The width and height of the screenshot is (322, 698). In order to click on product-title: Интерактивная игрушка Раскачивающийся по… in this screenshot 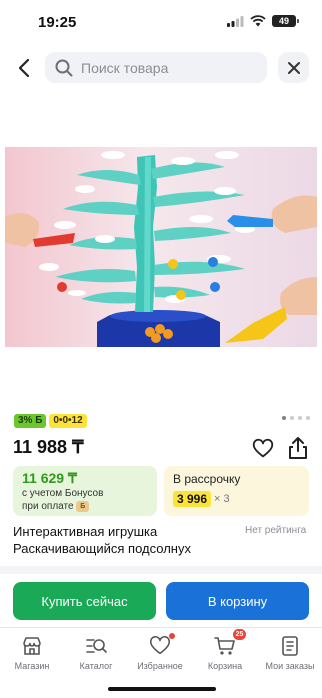, I will do `click(102, 540)`.